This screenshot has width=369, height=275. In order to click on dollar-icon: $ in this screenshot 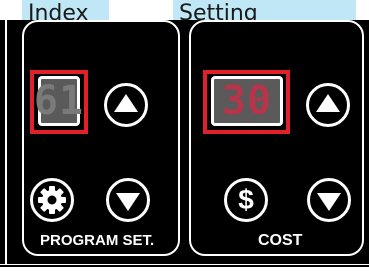, I will do `click(246, 199)`.